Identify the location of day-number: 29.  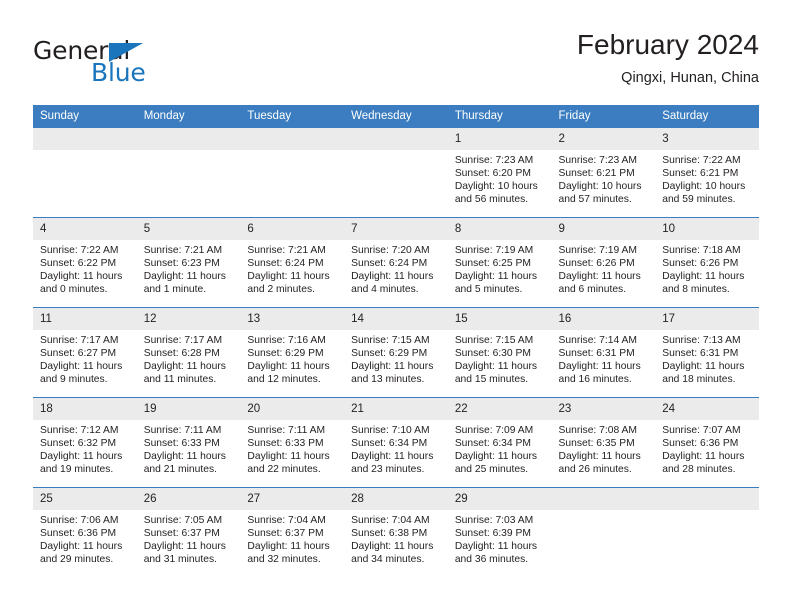
(499, 499).